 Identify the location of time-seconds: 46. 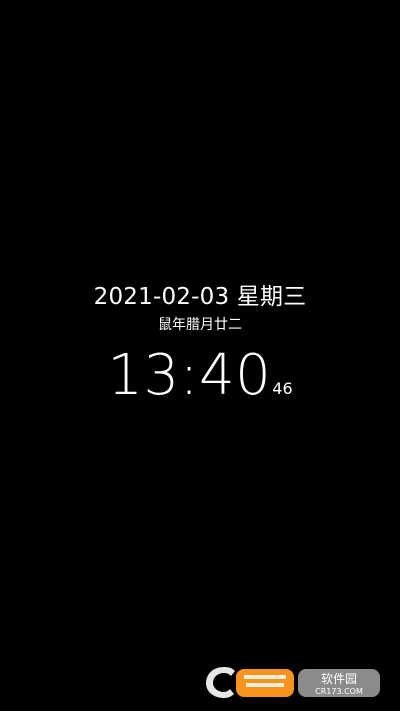
(282, 388).